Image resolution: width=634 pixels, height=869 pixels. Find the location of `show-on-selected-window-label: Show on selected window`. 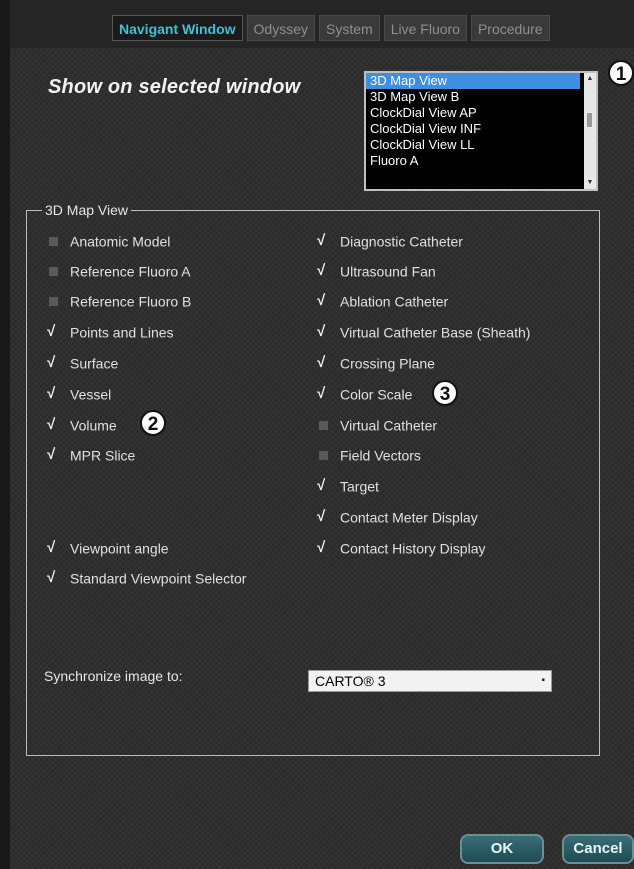

show-on-selected-window-label: Show on selected window is located at coordinates (174, 87).